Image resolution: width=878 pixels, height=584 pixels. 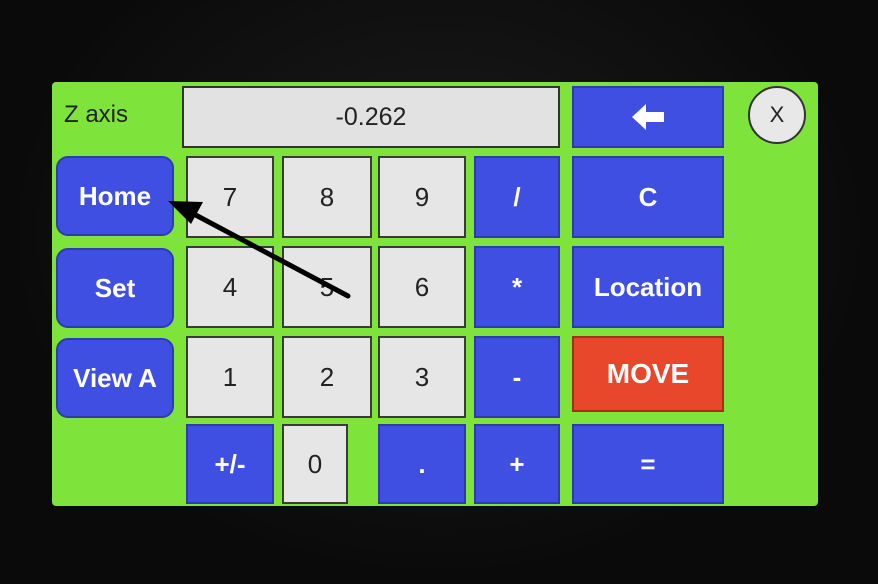 What do you see at coordinates (327, 197) in the screenshot?
I see `key-8: 8` at bounding box center [327, 197].